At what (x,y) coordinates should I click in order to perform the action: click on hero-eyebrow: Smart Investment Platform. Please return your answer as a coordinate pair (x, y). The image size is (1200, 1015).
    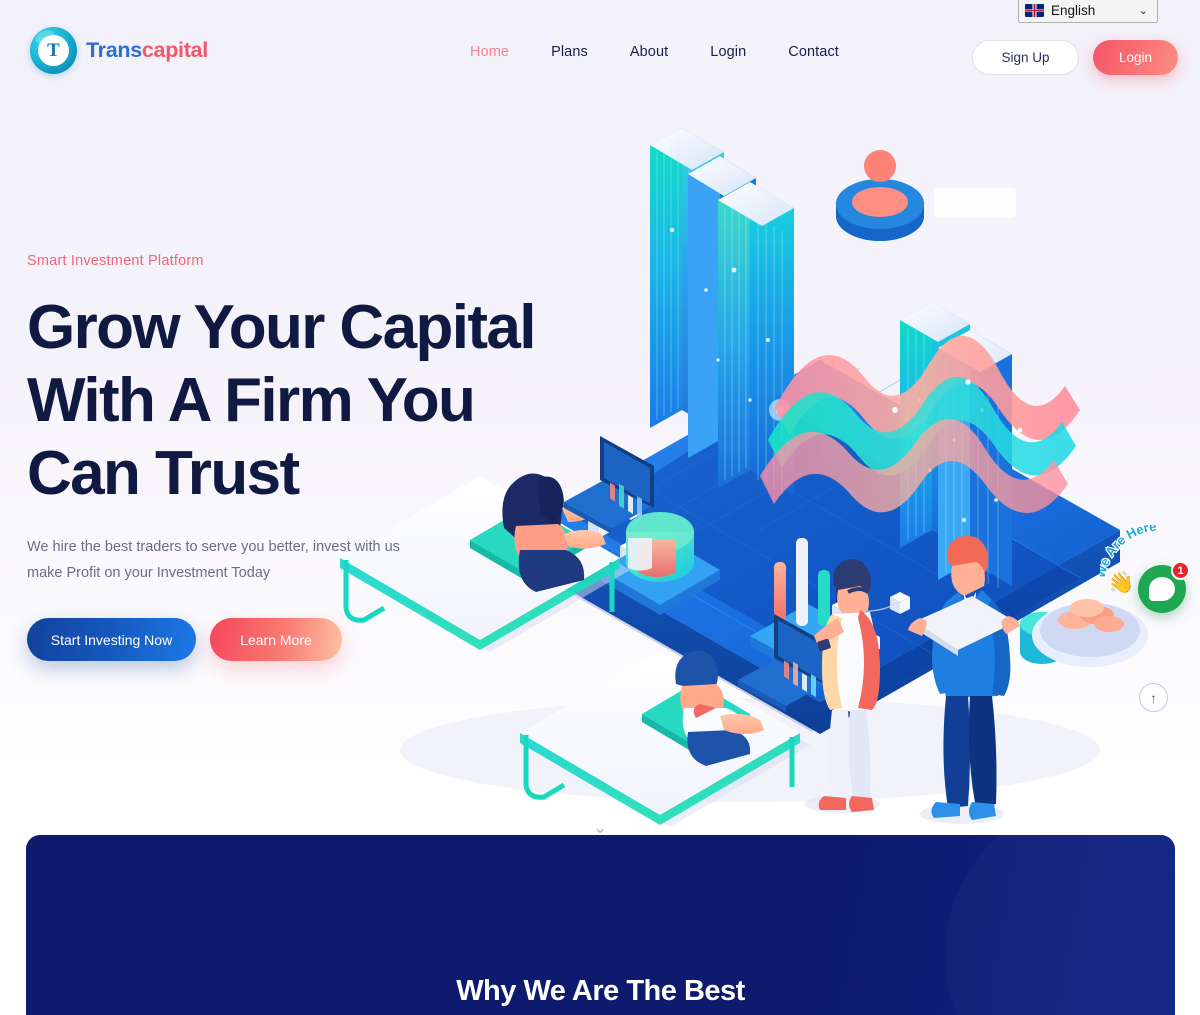
    Looking at the image, I should click on (115, 261).